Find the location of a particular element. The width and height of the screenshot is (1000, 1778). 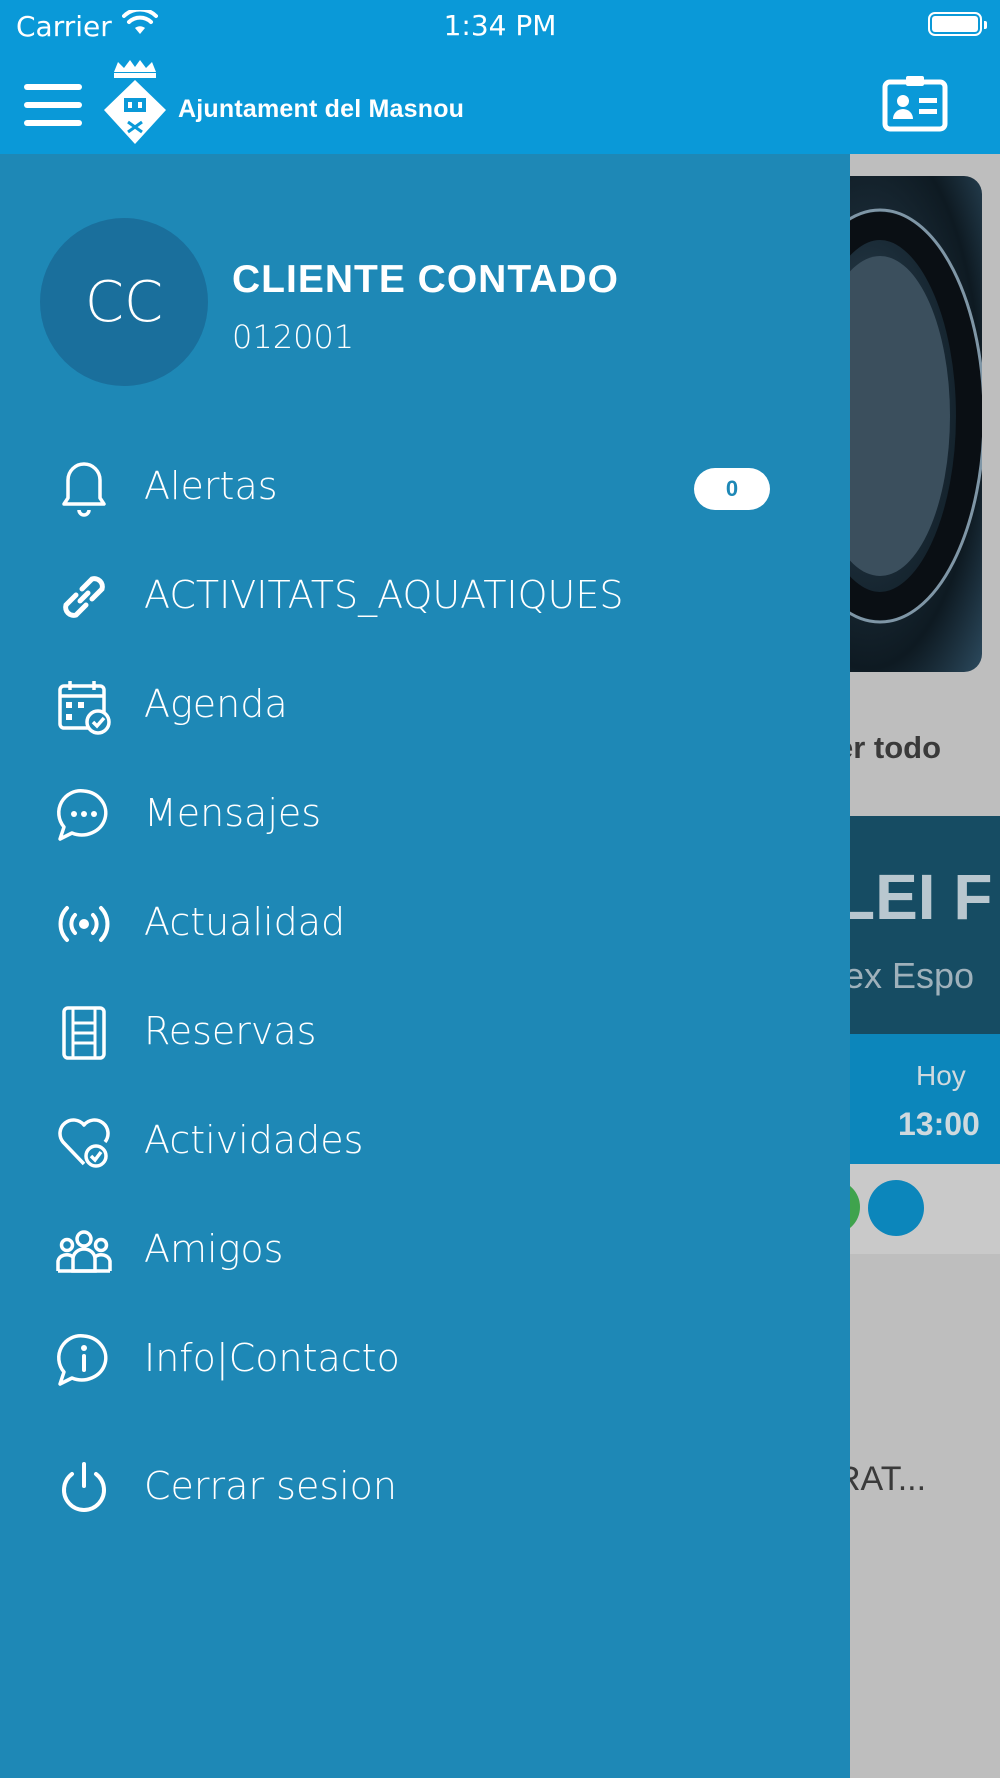

event-subtitle: lex Espo is located at coordinates (905, 975).